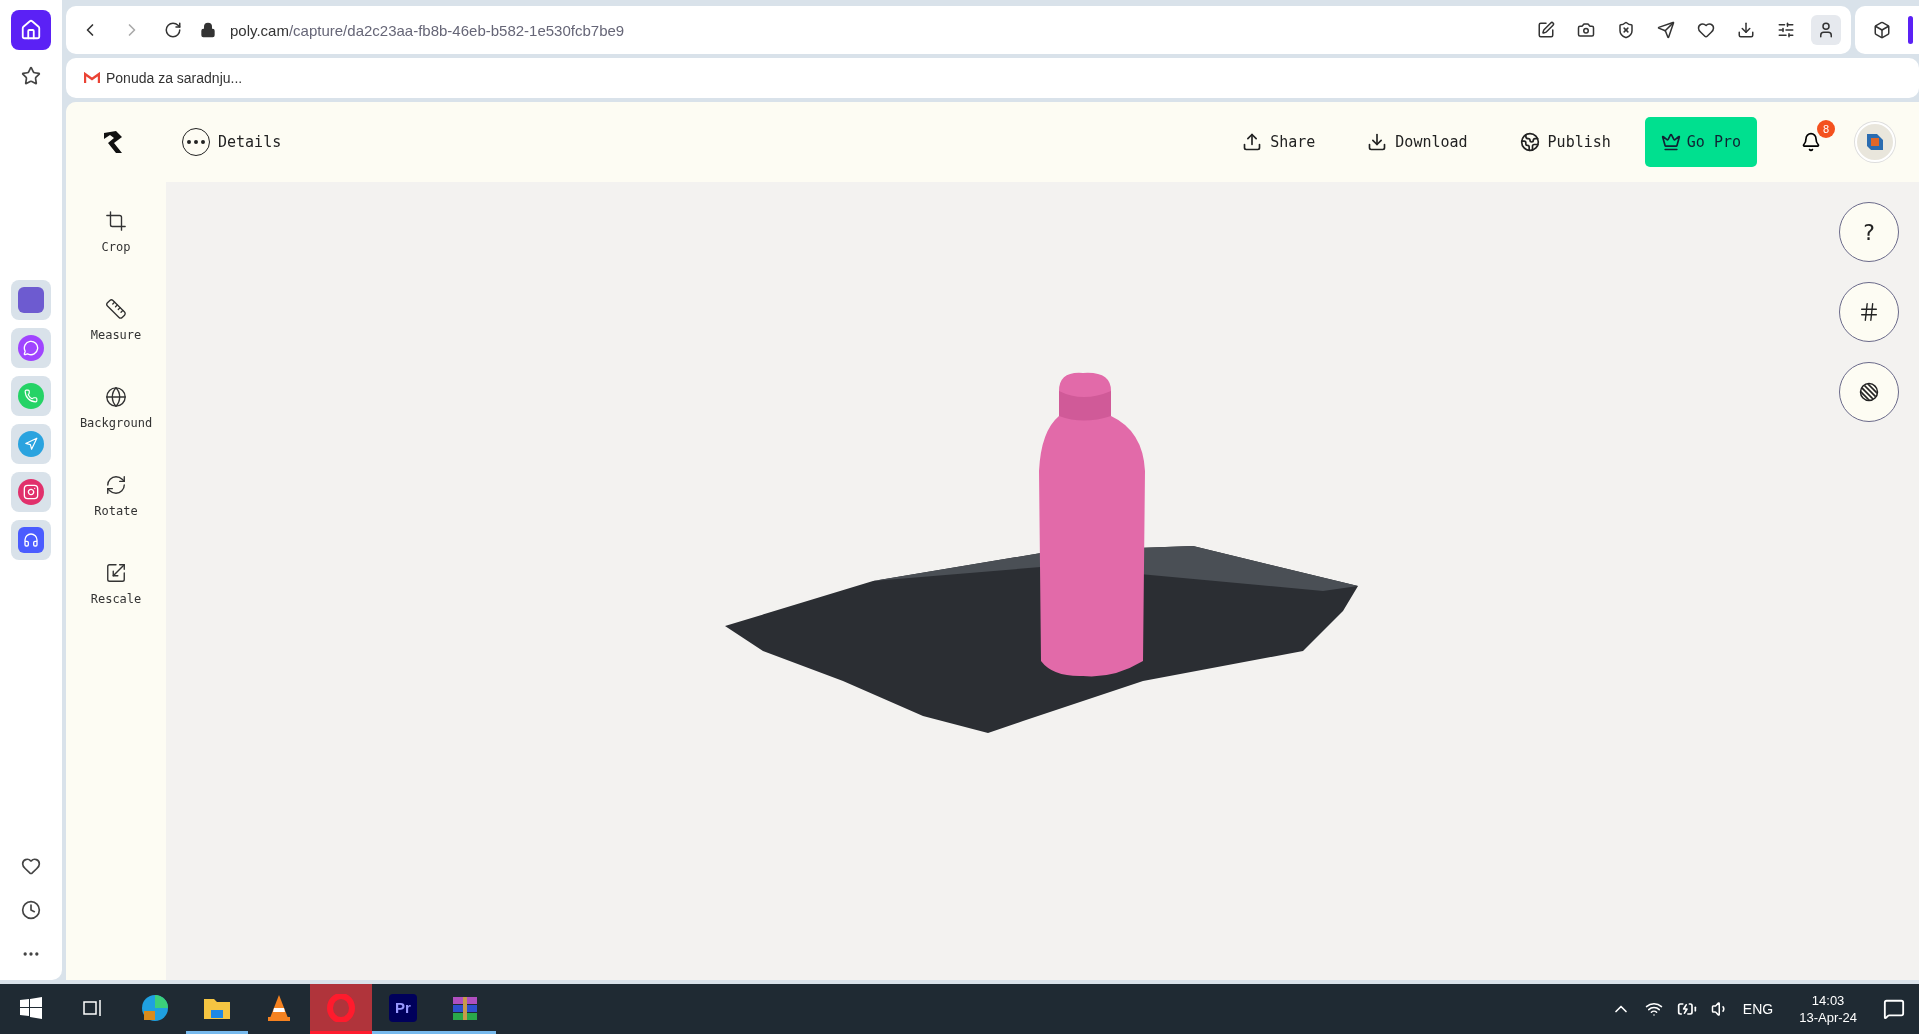  What do you see at coordinates (1811, 142) in the screenshot?
I see `notification-bell-icon` at bounding box center [1811, 142].